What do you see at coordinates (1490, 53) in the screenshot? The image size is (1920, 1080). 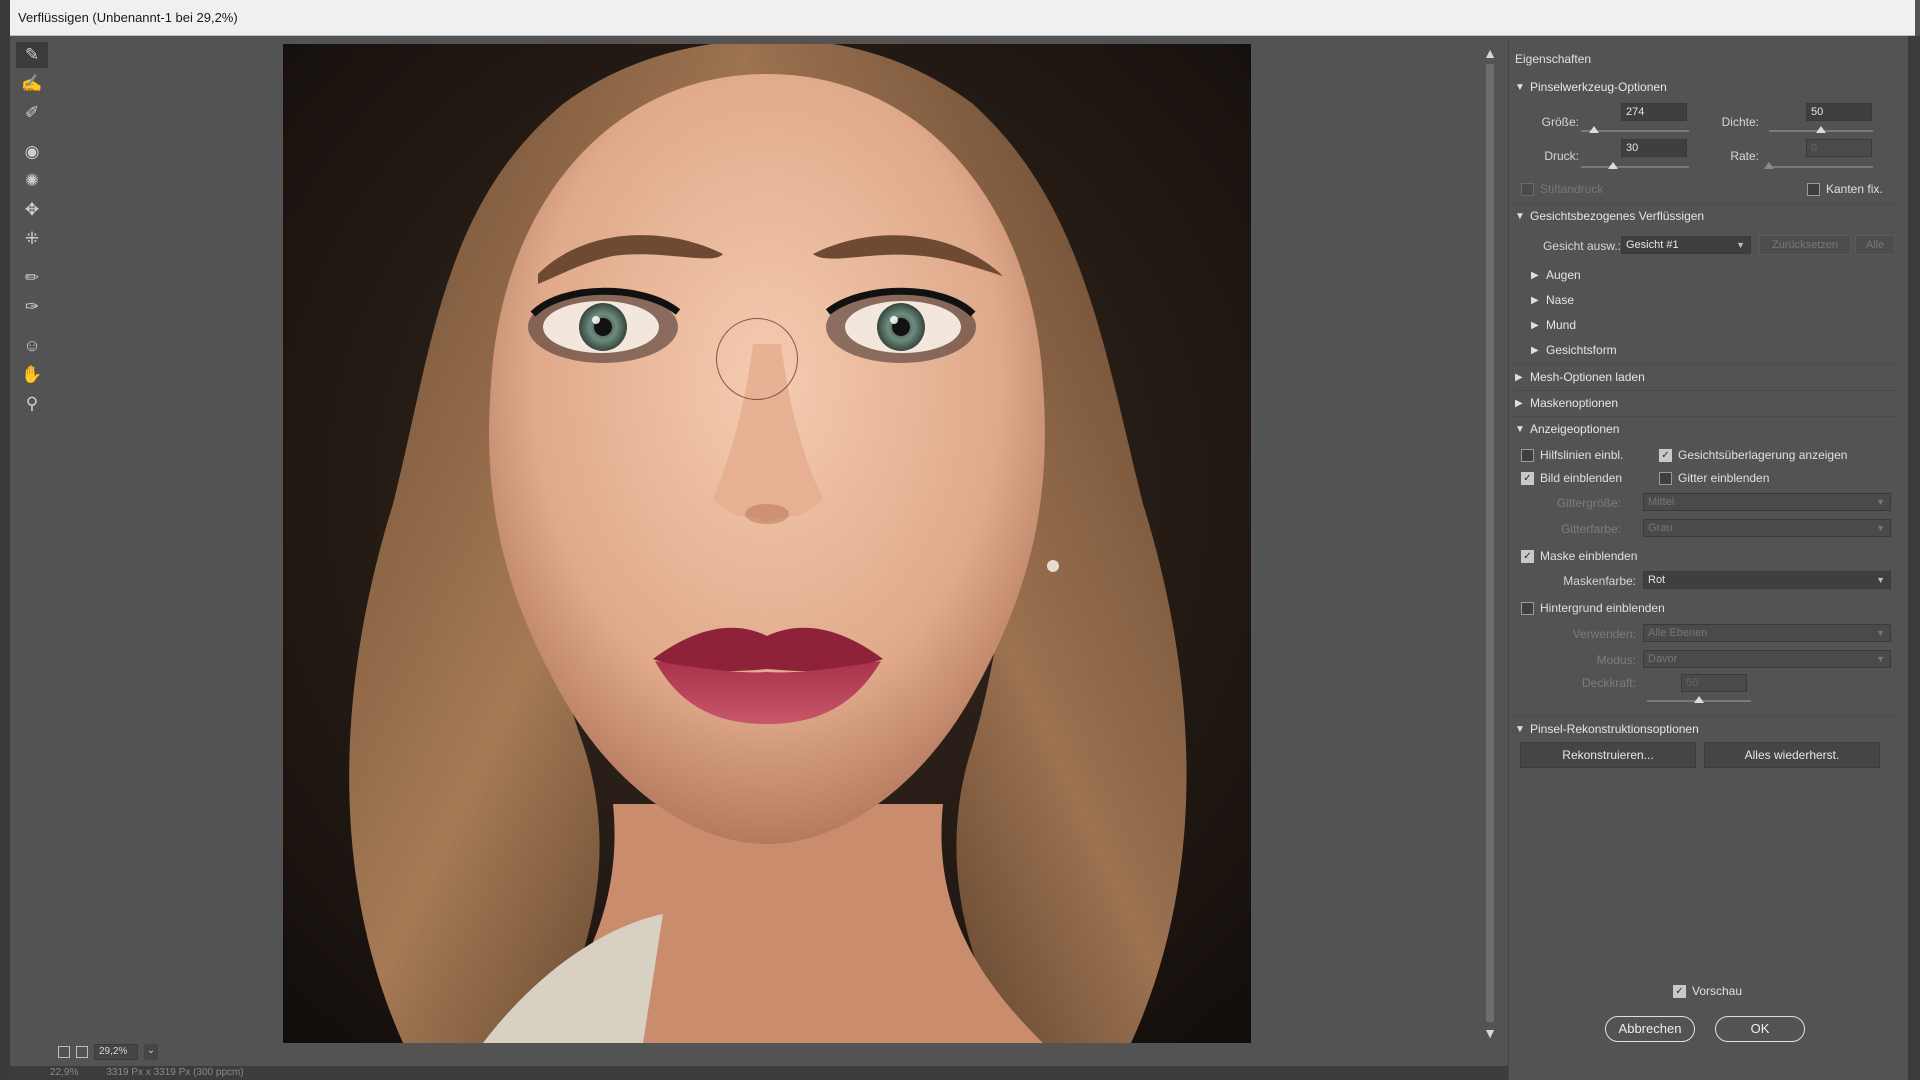 I see `scroll-up-icon: ▲` at bounding box center [1490, 53].